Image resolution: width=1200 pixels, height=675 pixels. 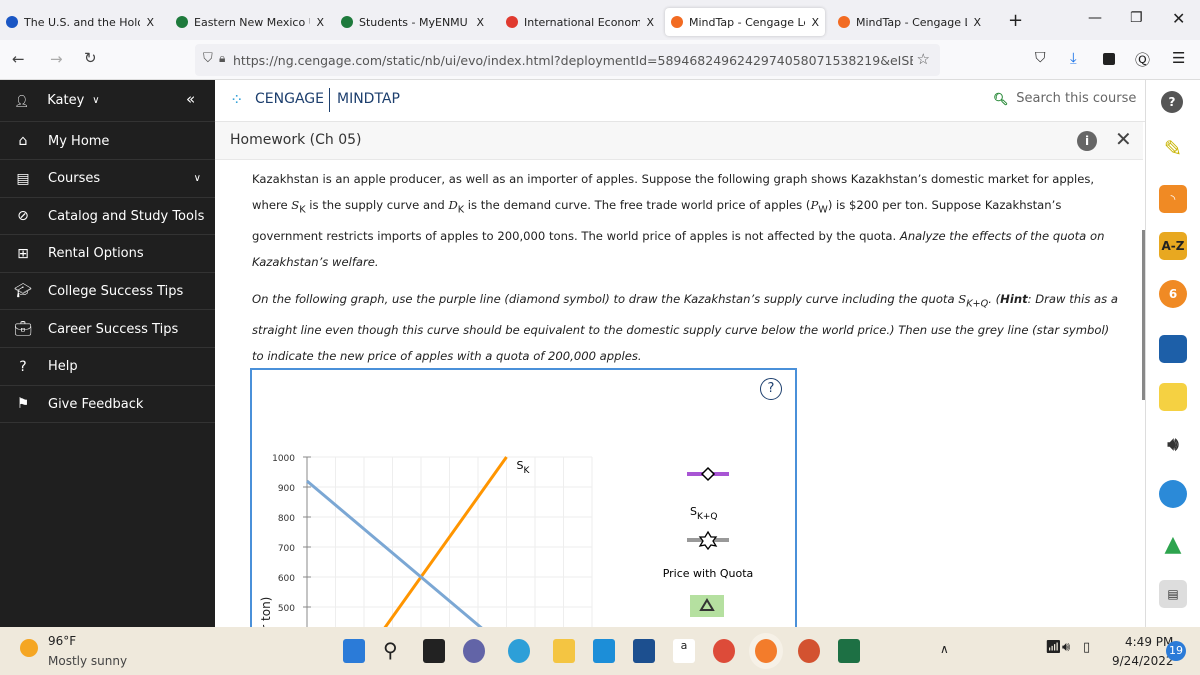 I want to click on sidebar-item-give-feedback: ⚑ Give Feedback, so click(x=107, y=405).